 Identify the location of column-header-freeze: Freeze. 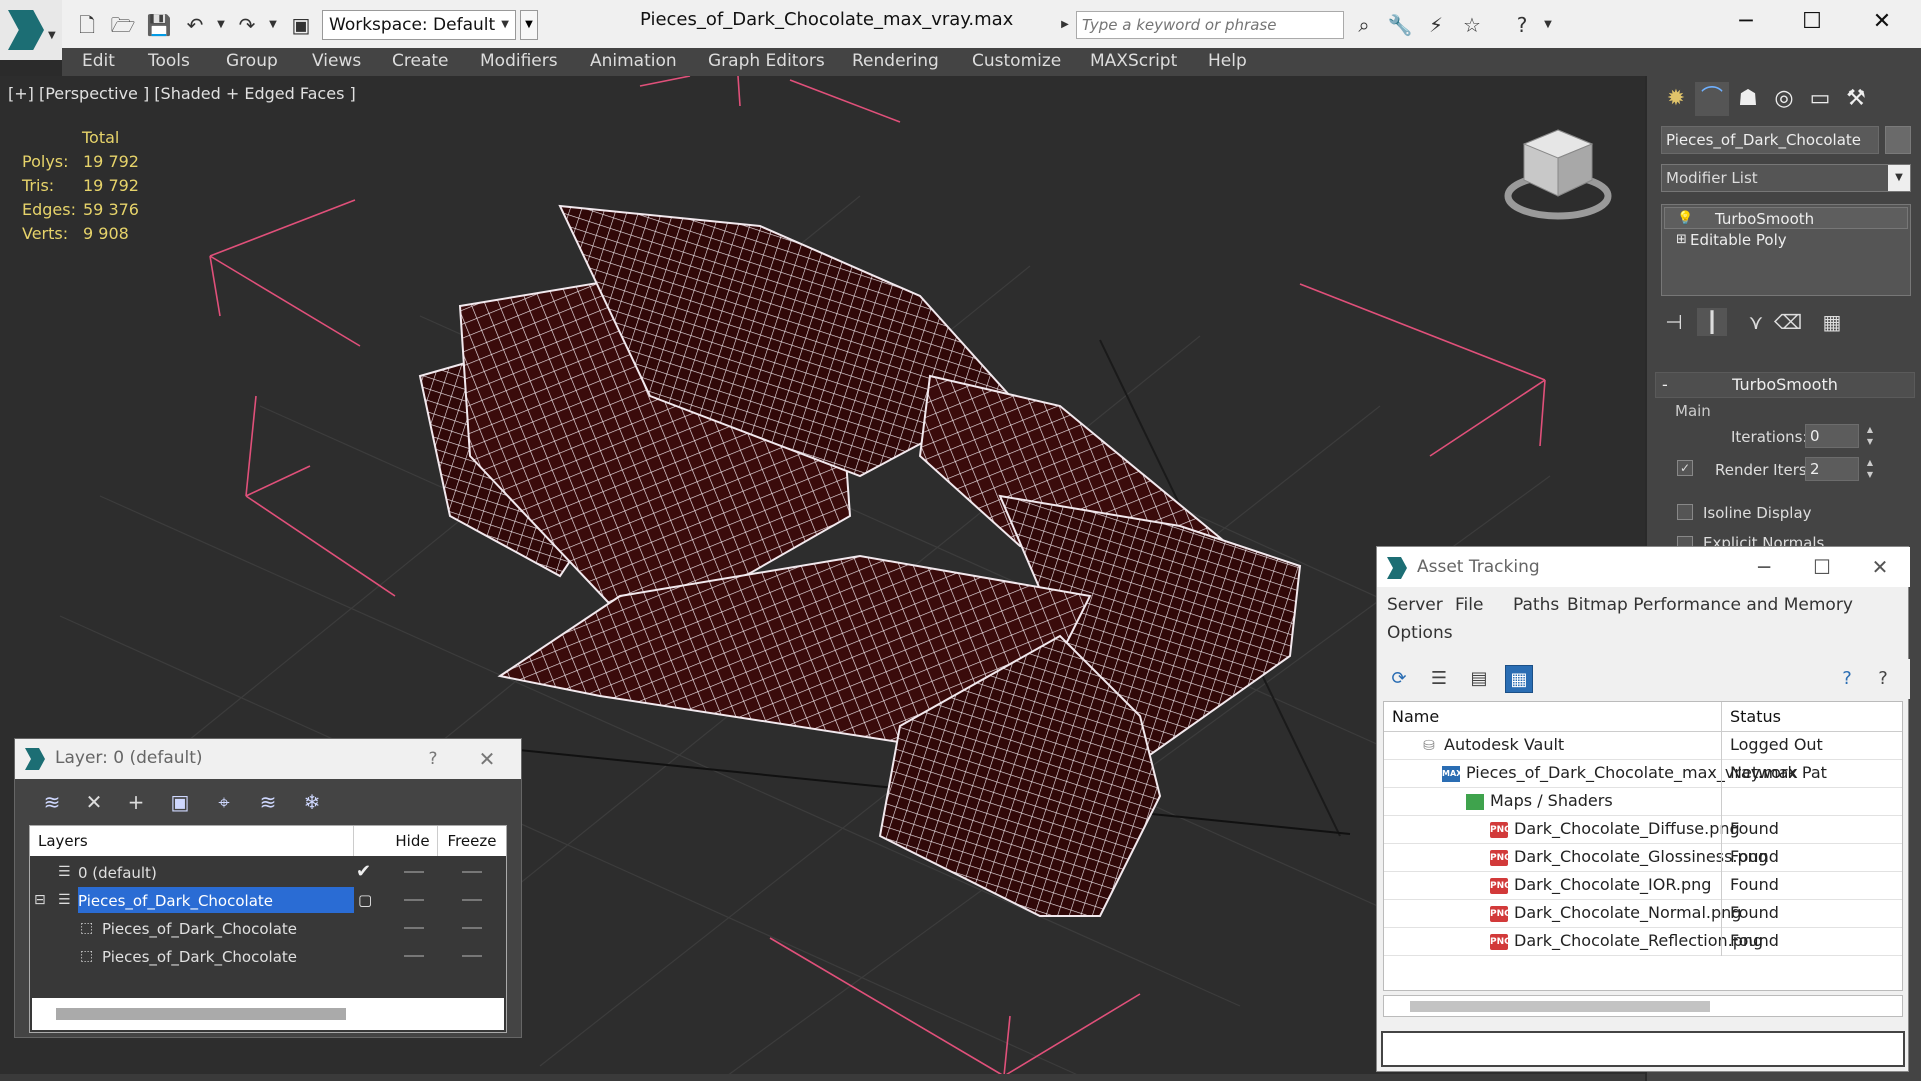
(472, 841).